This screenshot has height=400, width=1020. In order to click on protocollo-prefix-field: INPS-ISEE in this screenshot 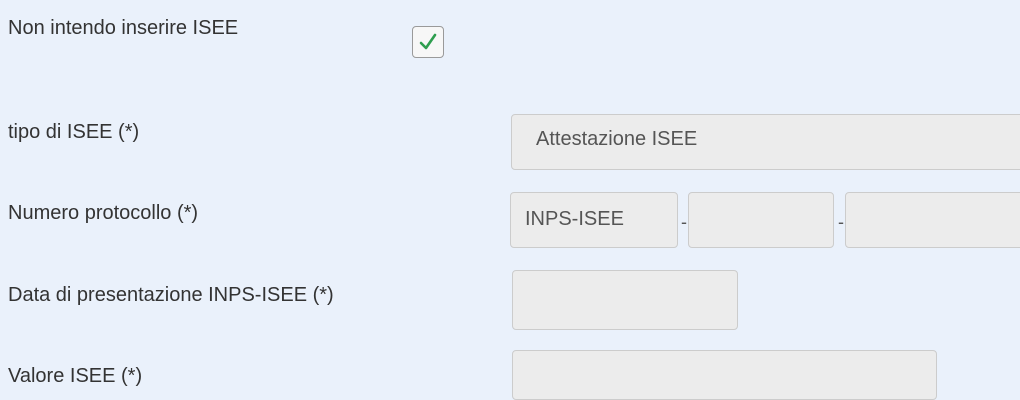, I will do `click(594, 220)`.